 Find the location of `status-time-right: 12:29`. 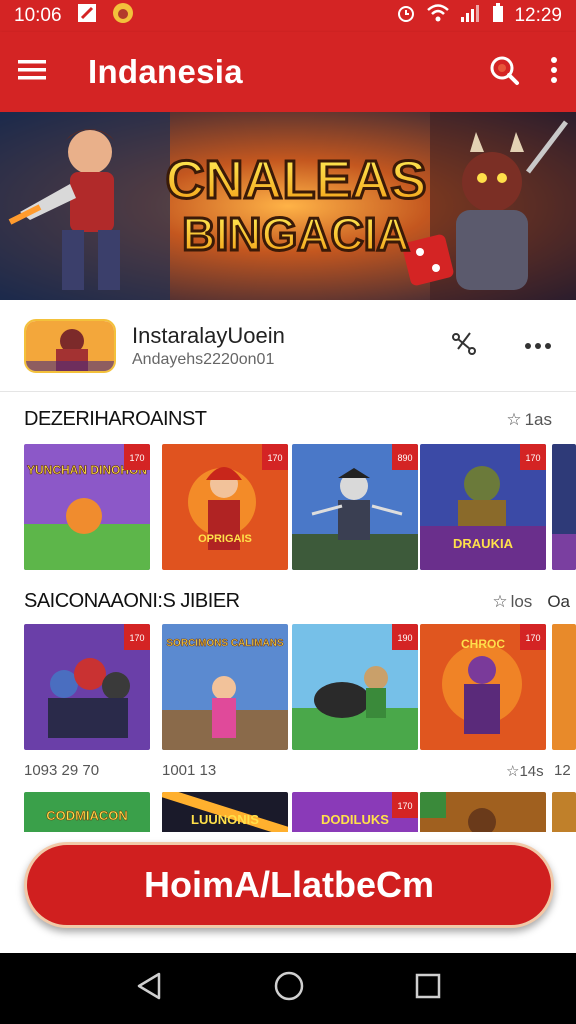

status-time-right: 12:29 is located at coordinates (538, 15).